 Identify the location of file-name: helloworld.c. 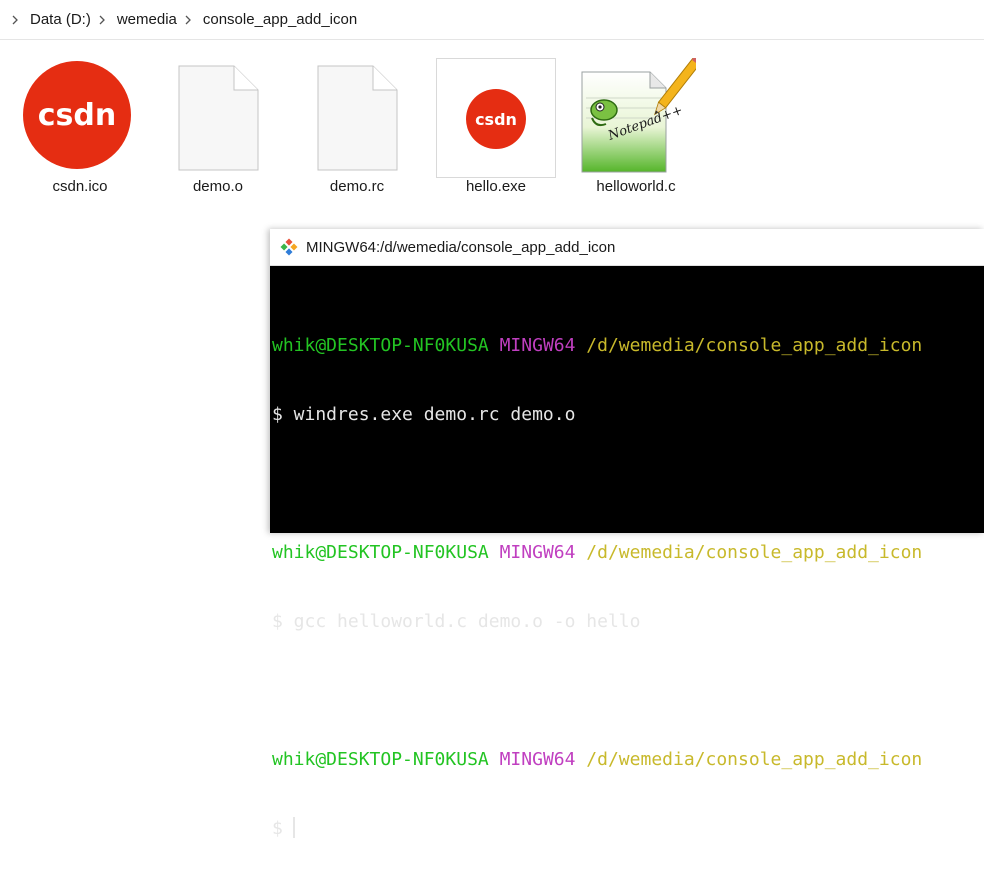
(636, 186).